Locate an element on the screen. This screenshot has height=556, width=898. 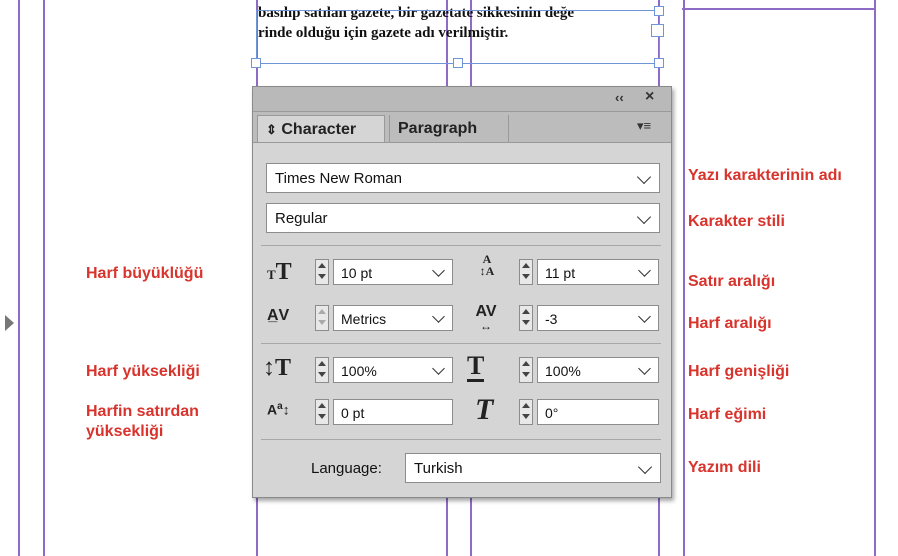
language-dropdown: Turkish is located at coordinates (533, 468).